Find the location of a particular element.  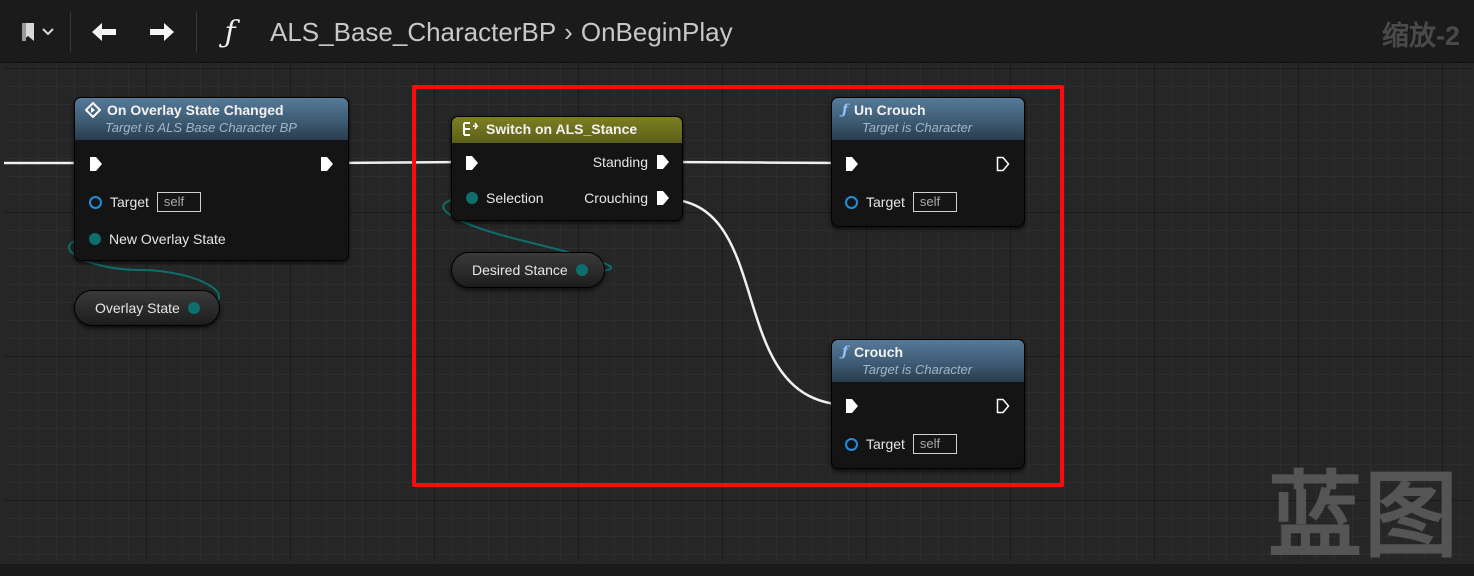

back-button is located at coordinates (104, 32).